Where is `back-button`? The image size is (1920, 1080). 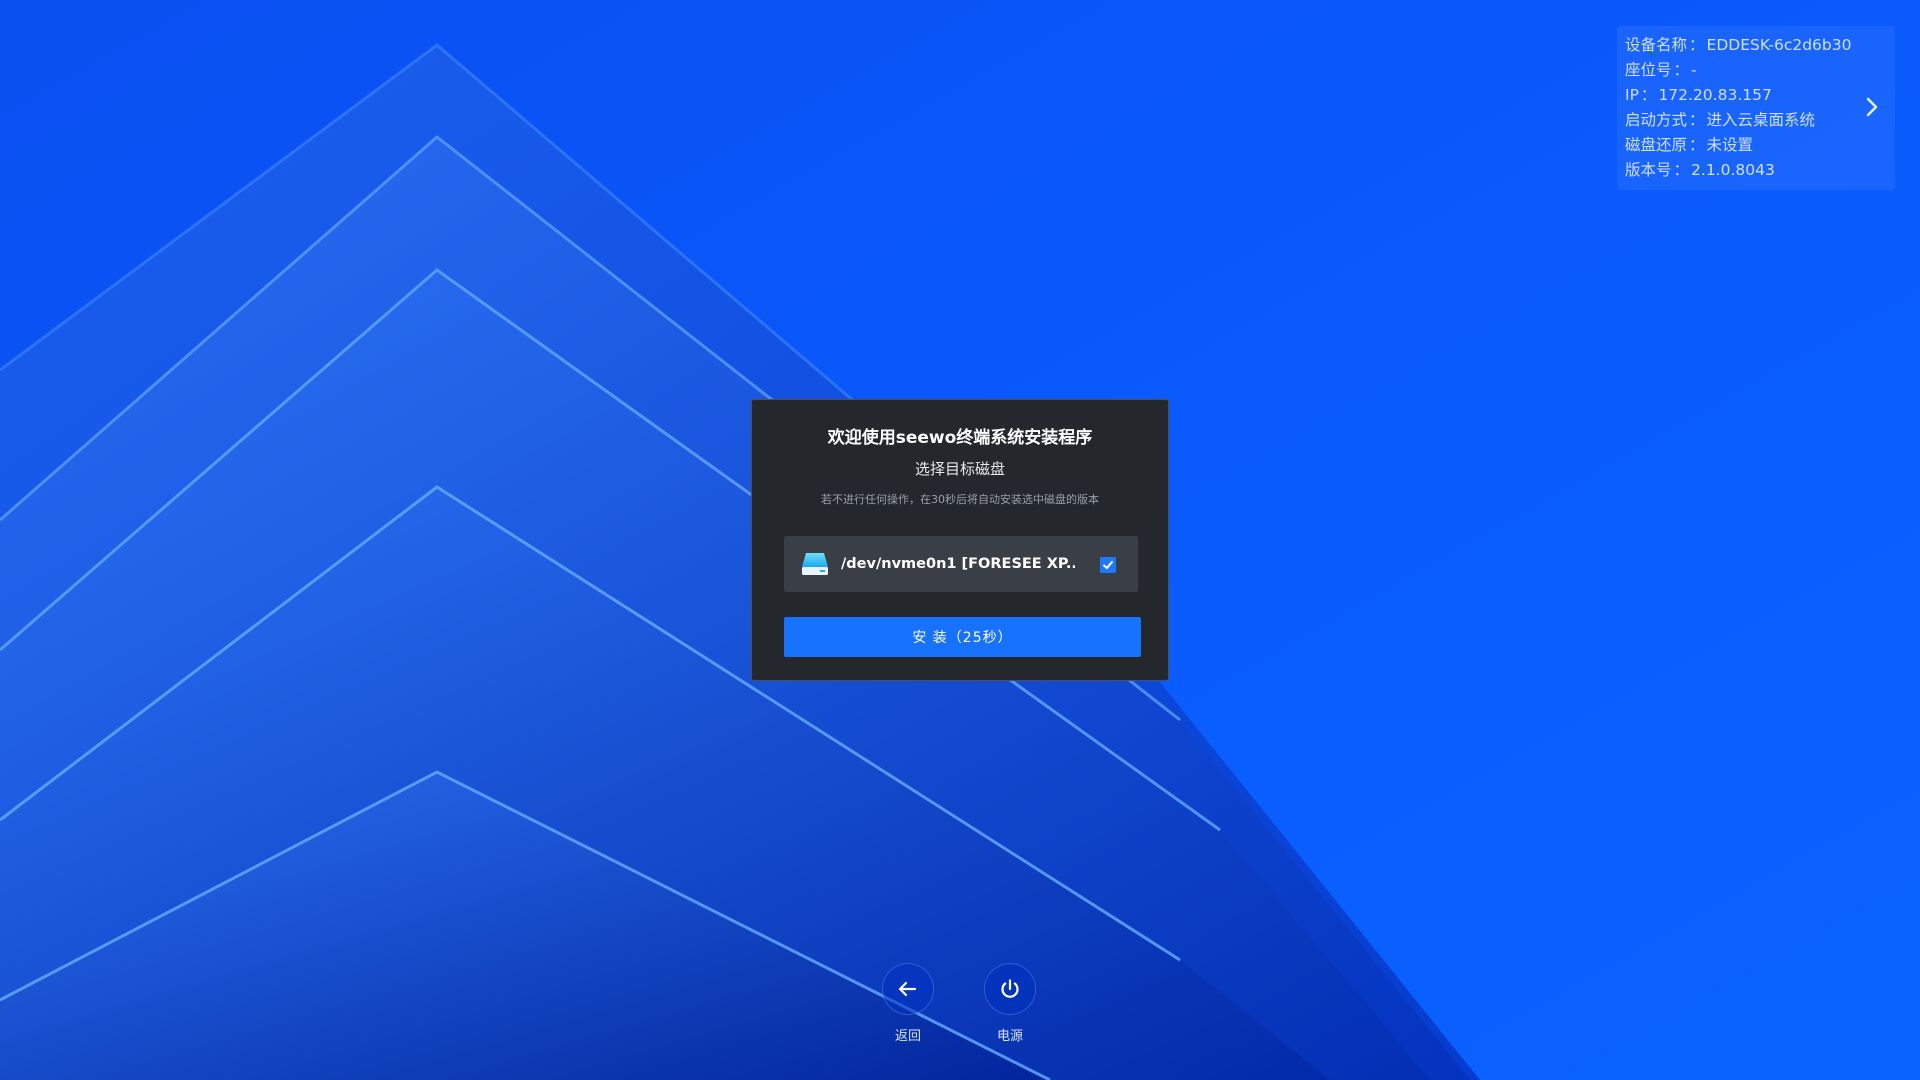
back-button is located at coordinates (908, 989).